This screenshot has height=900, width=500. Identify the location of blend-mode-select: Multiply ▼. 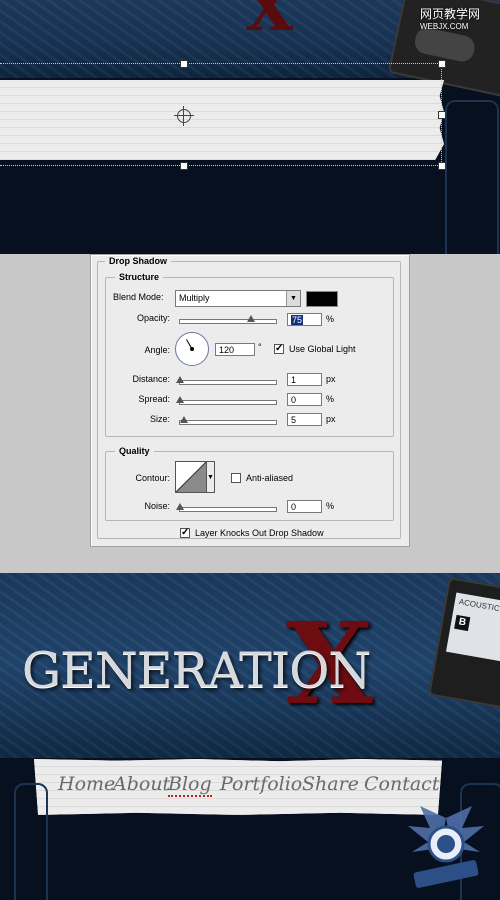
(238, 298).